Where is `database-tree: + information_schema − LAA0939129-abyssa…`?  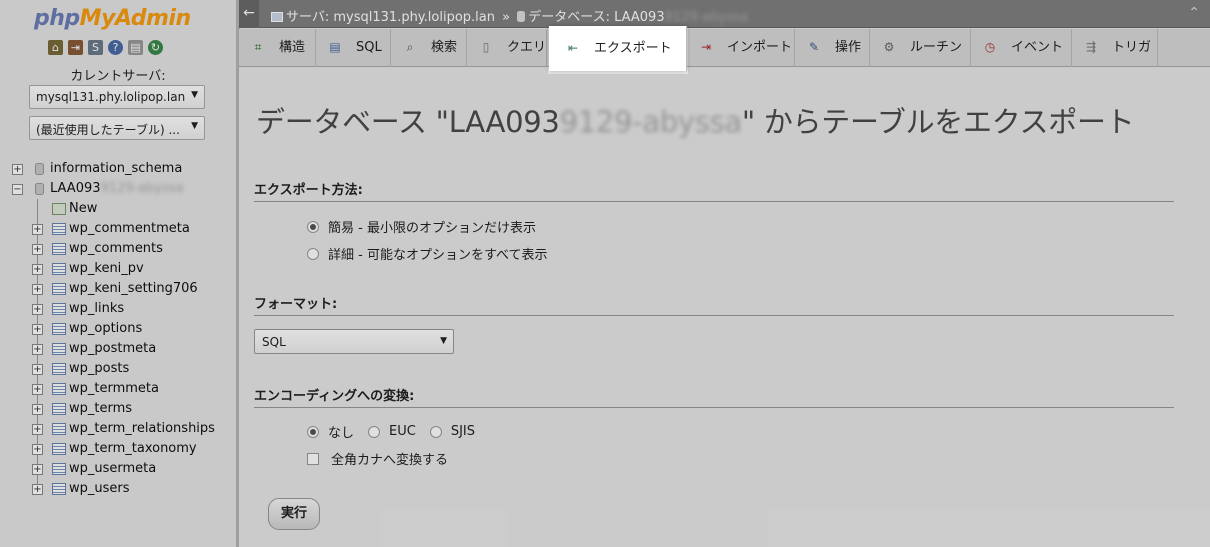 database-tree: + information_schema − LAA0939129-abyssa… is located at coordinates (123, 329).